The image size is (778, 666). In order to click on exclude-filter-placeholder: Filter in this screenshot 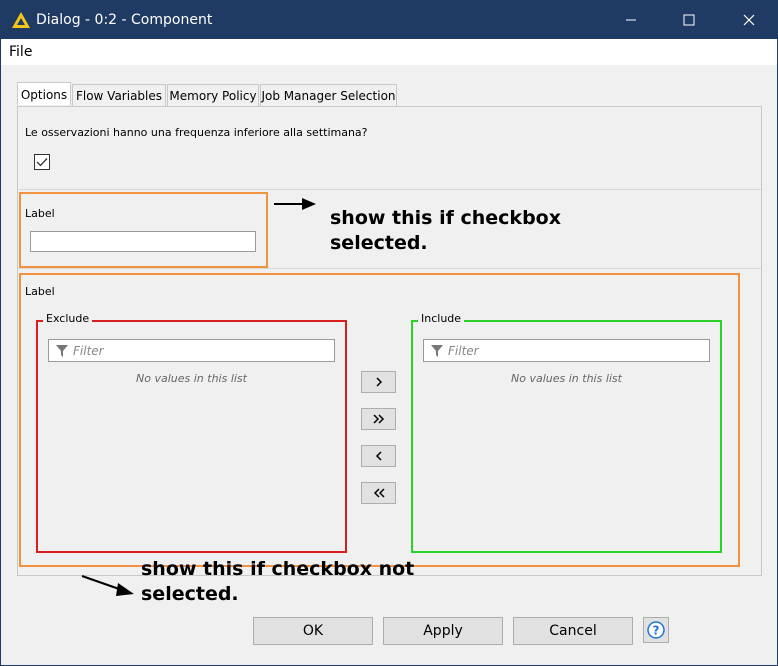, I will do `click(88, 350)`.